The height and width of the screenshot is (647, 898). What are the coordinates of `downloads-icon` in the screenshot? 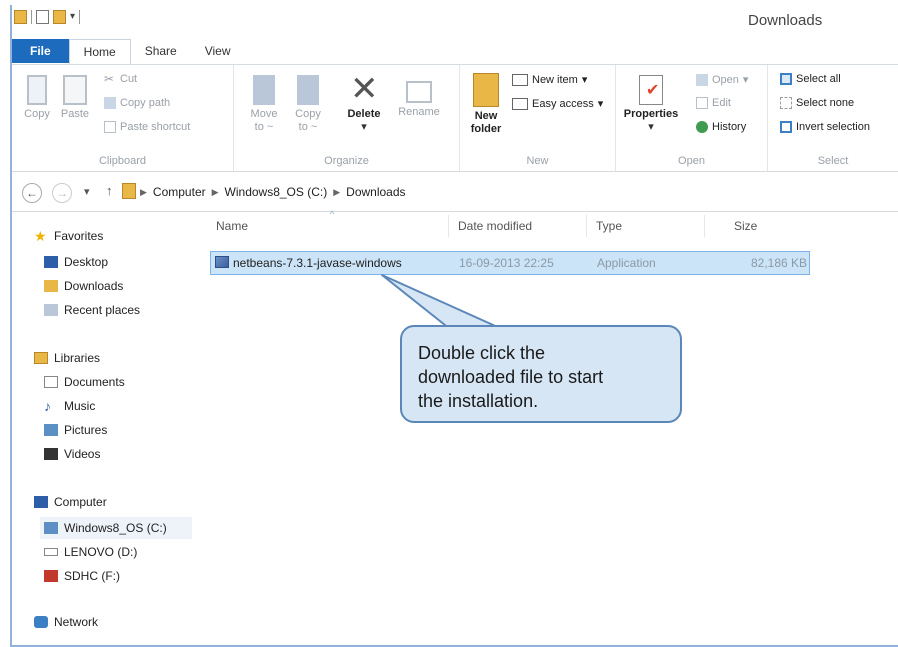 It's located at (51, 286).